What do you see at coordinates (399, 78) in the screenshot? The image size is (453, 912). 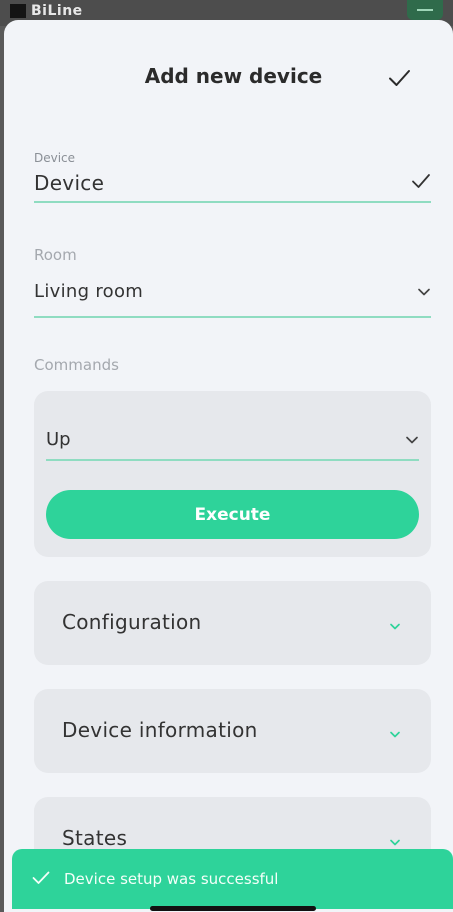 I see `confirm-check-icon` at bounding box center [399, 78].